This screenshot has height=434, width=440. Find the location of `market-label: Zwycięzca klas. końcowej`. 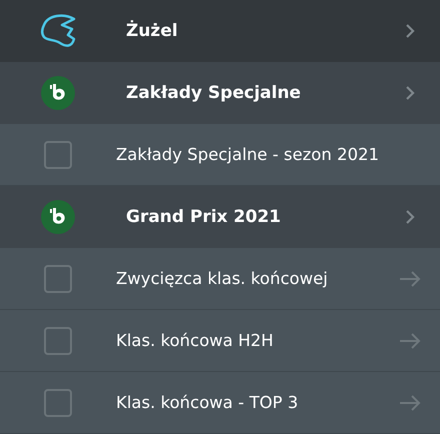

market-label: Zwycięzca klas. końcowej is located at coordinates (248, 278).